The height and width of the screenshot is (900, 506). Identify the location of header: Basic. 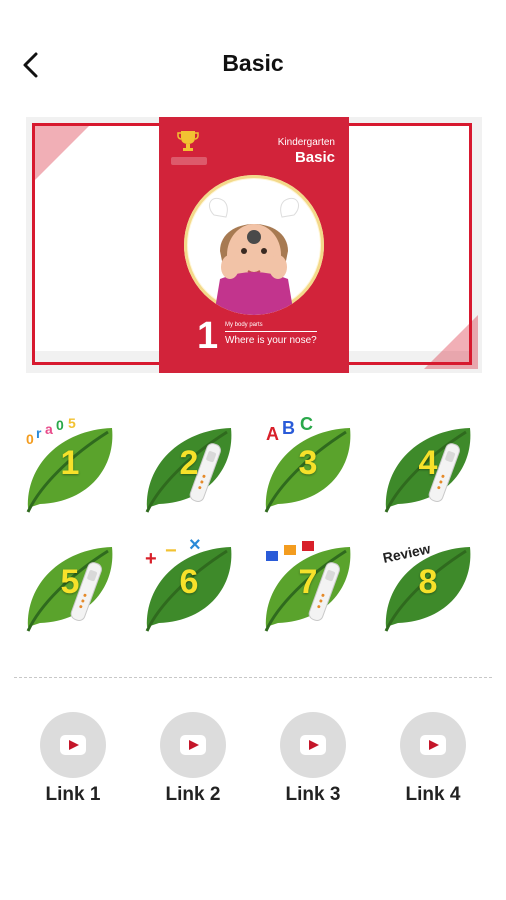
(253, 64).